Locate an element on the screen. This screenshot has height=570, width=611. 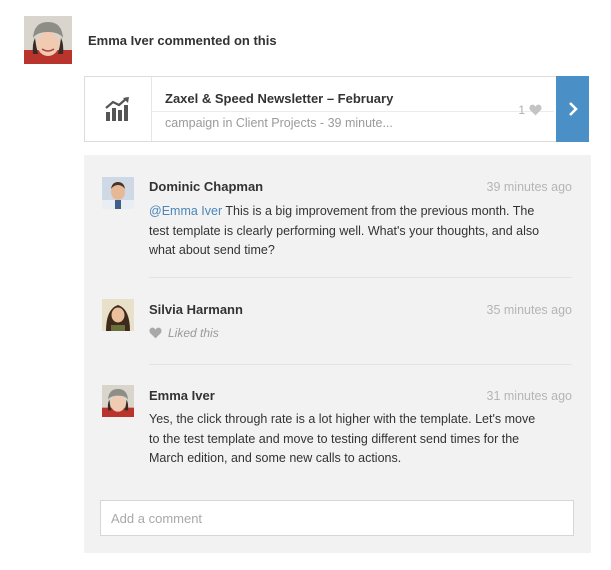
activity-title: Emma Iver commented on this is located at coordinates (182, 40).